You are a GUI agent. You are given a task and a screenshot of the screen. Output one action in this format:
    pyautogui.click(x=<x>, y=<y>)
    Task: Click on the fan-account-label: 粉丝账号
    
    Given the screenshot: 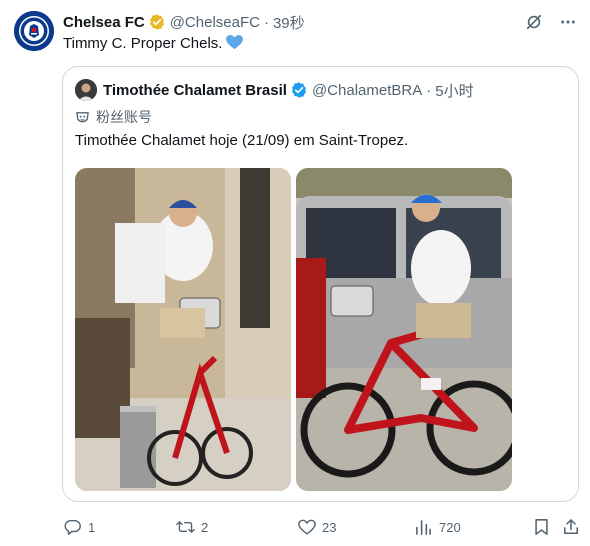 What is the action you would take?
    pyautogui.click(x=113, y=117)
    